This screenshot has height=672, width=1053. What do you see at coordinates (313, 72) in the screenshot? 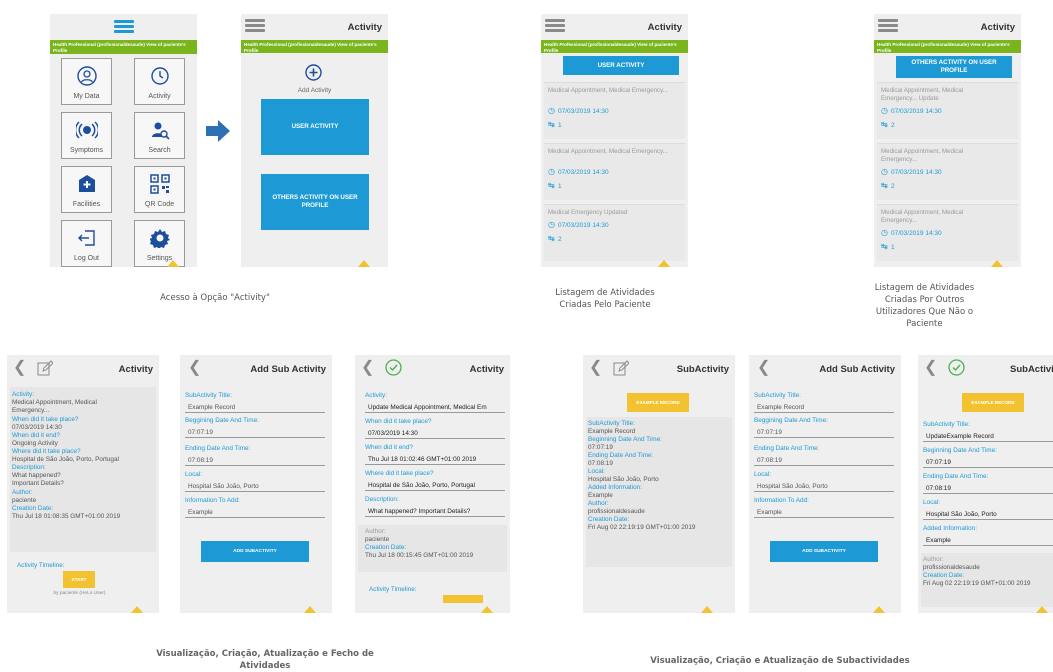
I see `add-icon` at bounding box center [313, 72].